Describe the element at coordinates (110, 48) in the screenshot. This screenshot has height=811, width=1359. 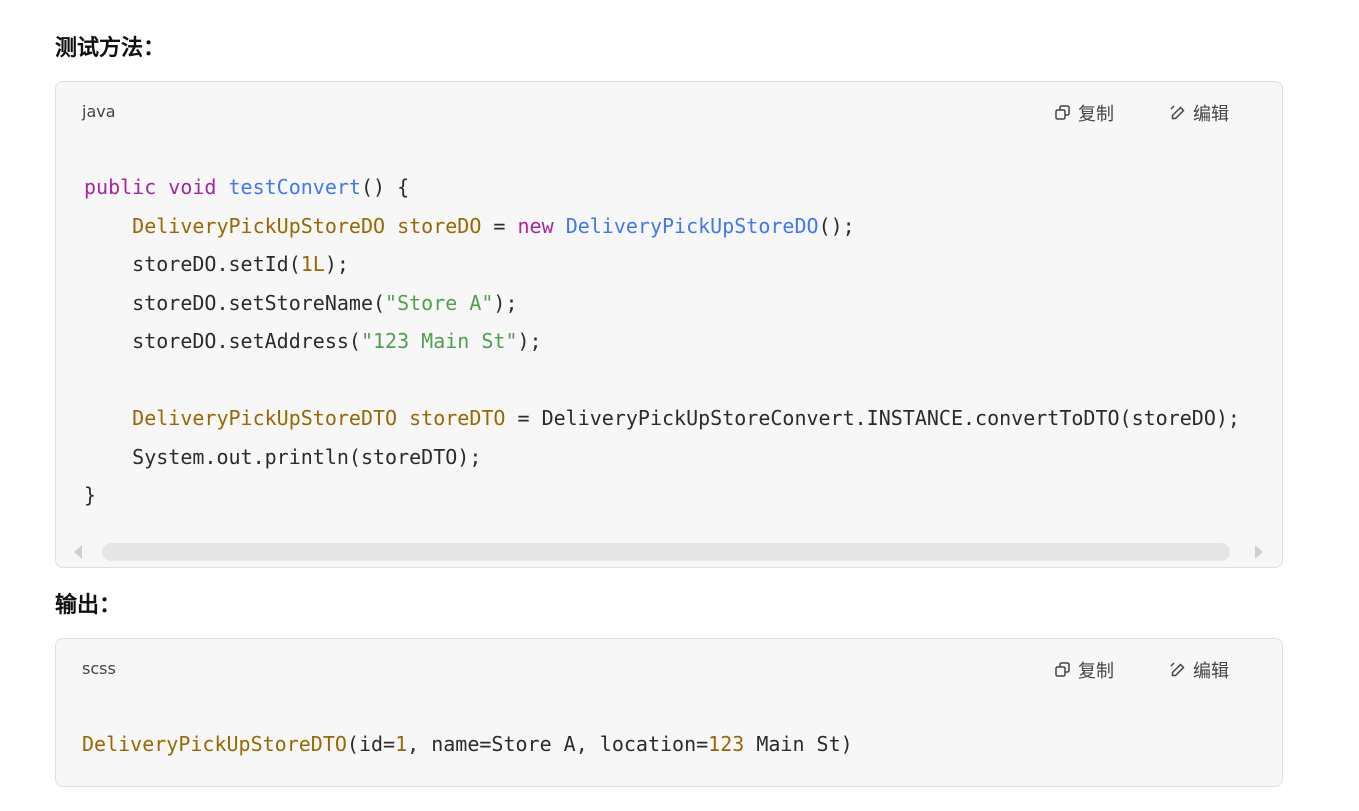
I see `section-heading-test-method: 测试方法：` at that location.